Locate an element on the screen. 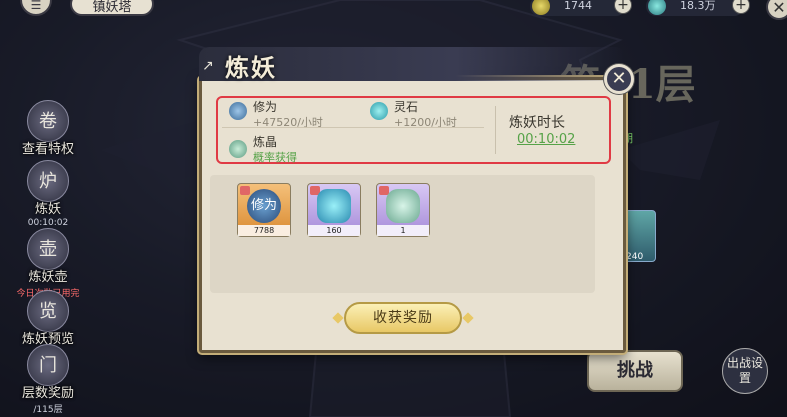 This screenshot has width=787, height=417. sidebar-item-floor-reward: 门 层数奖励 /115层 is located at coordinates (48, 379).